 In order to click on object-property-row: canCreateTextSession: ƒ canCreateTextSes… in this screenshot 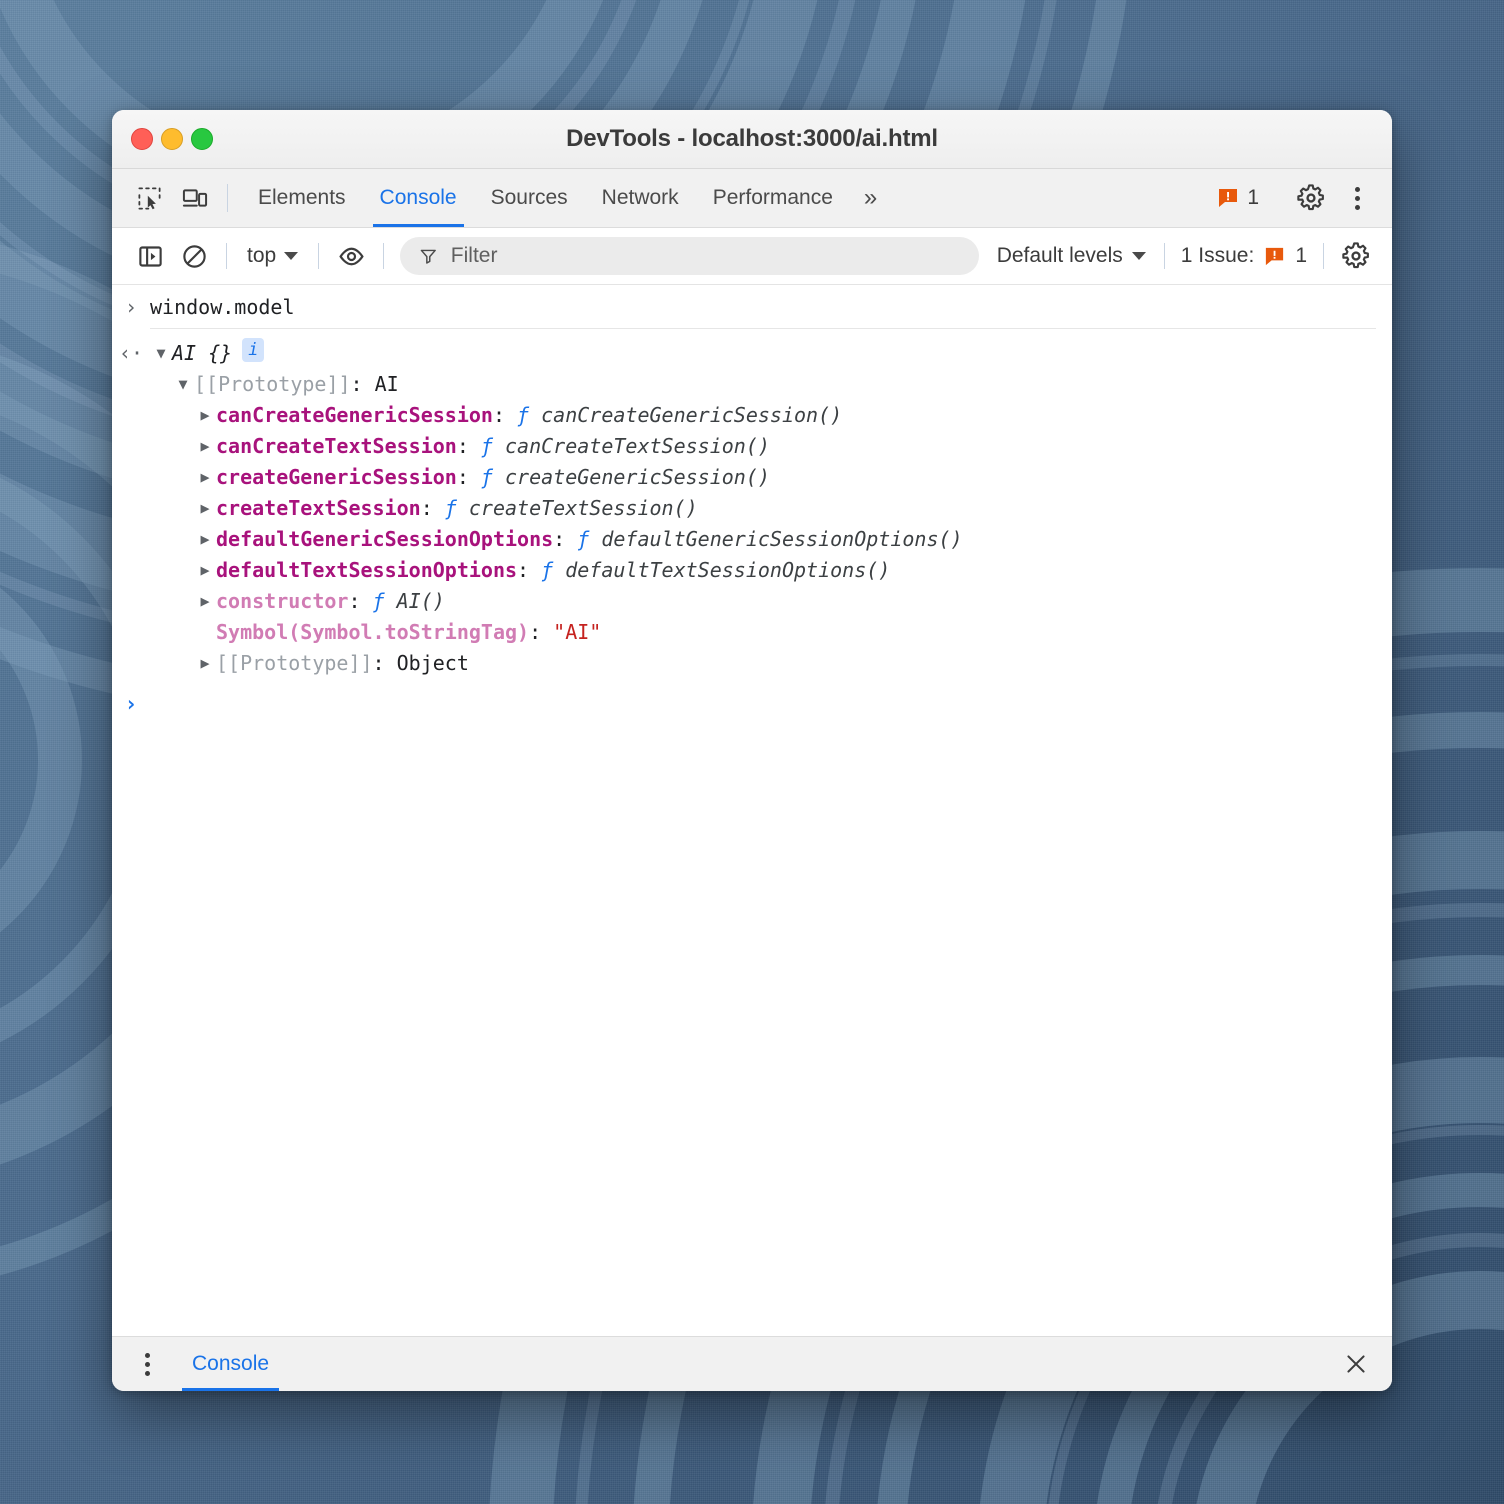, I will do `click(578, 446)`.